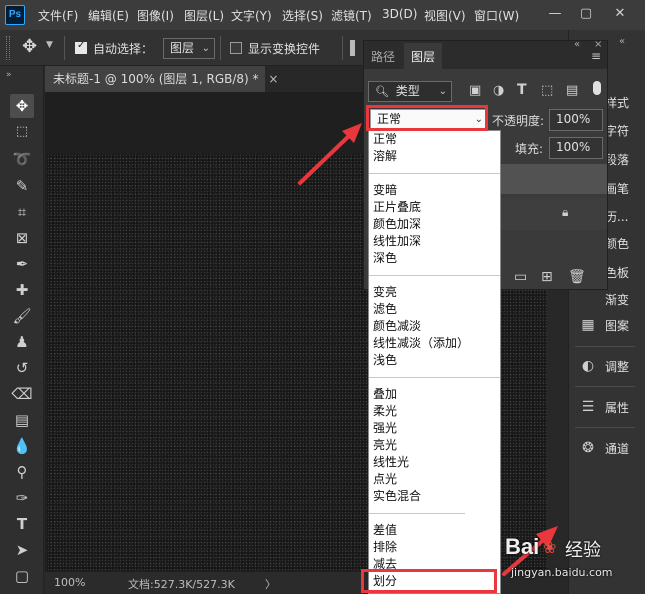  I want to click on eraser-tool-icon: ⌫, so click(22, 394).